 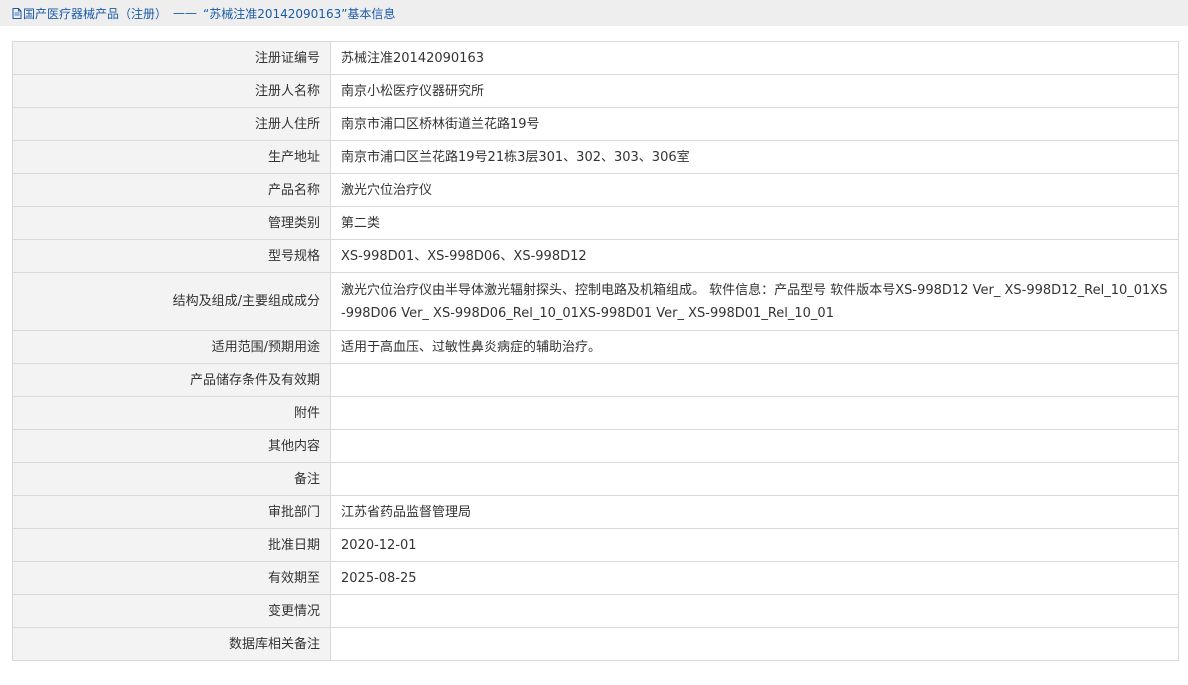 I want to click on table-row: 注册人名称 南京小松医疗仪器研究所, so click(x=595, y=91).